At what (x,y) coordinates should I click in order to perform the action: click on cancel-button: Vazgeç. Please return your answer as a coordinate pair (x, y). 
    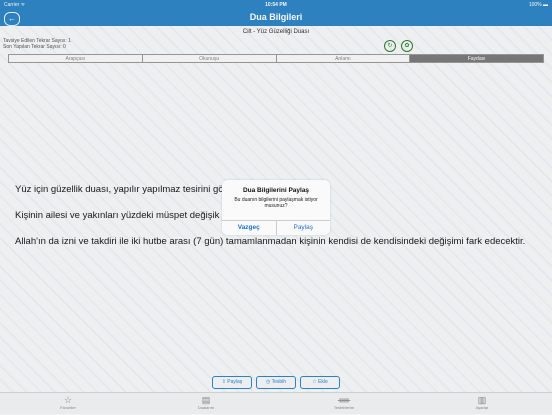
    Looking at the image, I should click on (249, 228).